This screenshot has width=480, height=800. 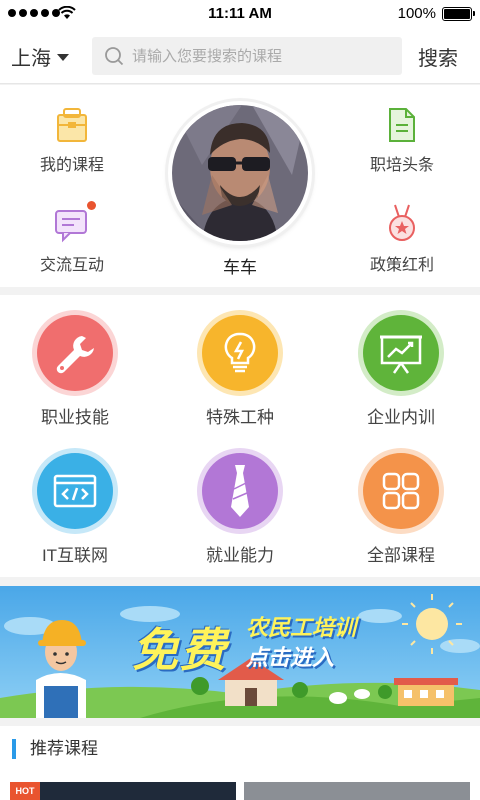 I want to click on hot-badge-text: HOT, so click(x=25, y=791).